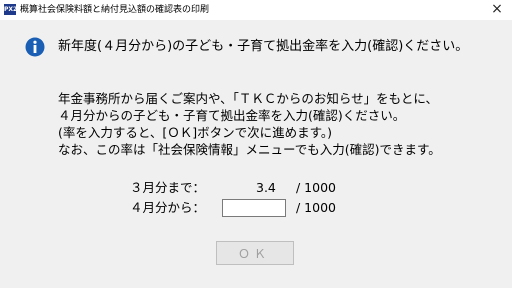  Describe the element at coordinates (11, 9) in the screenshot. I see `app-icon: PX2` at that location.